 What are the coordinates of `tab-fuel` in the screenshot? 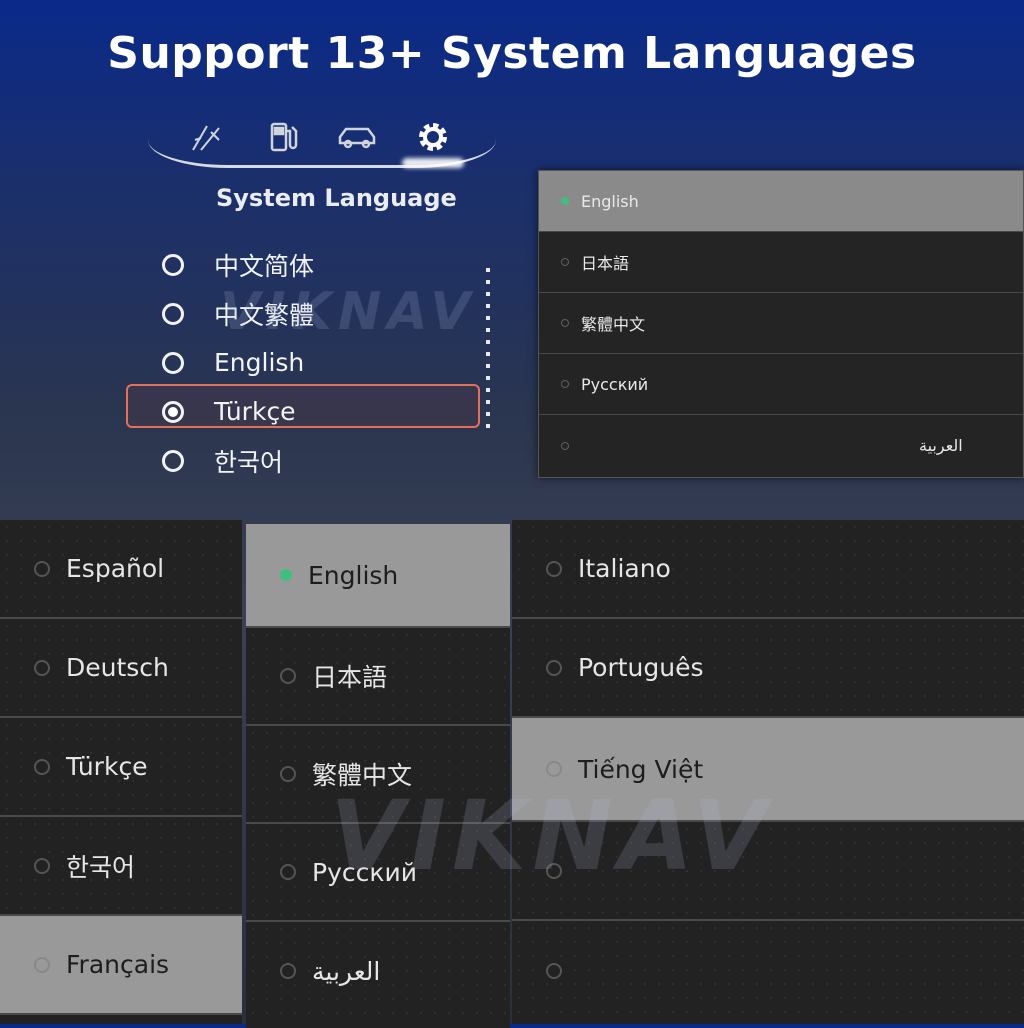 It's located at (283, 137).